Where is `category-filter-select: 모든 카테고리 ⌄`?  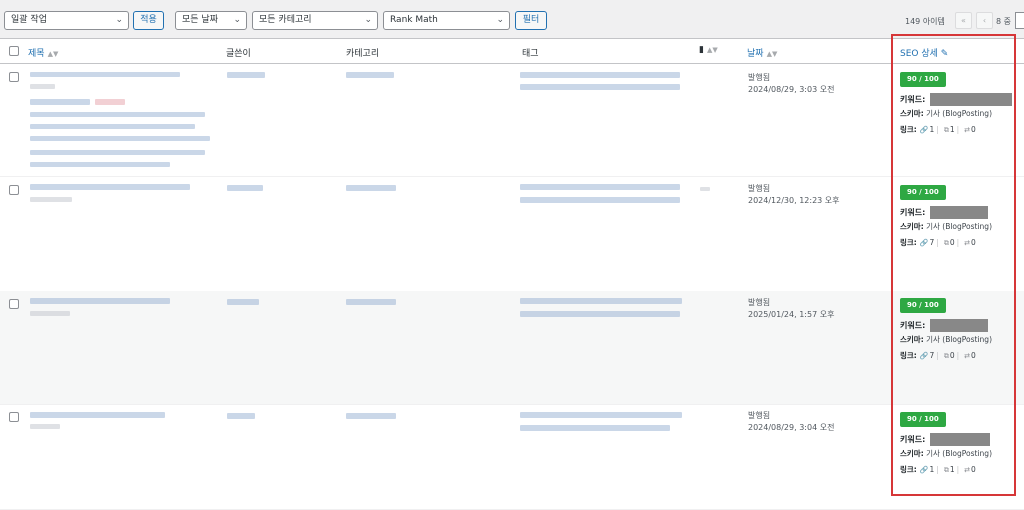 category-filter-select: 모든 카테고리 ⌄ is located at coordinates (315, 20).